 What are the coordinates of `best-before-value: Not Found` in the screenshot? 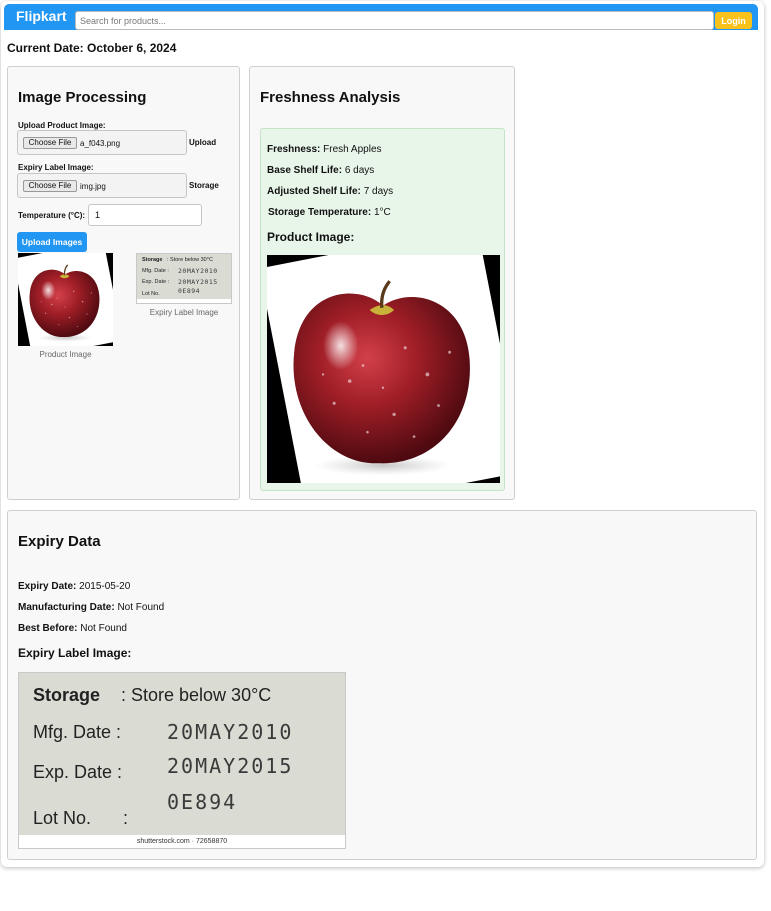 It's located at (103, 628).